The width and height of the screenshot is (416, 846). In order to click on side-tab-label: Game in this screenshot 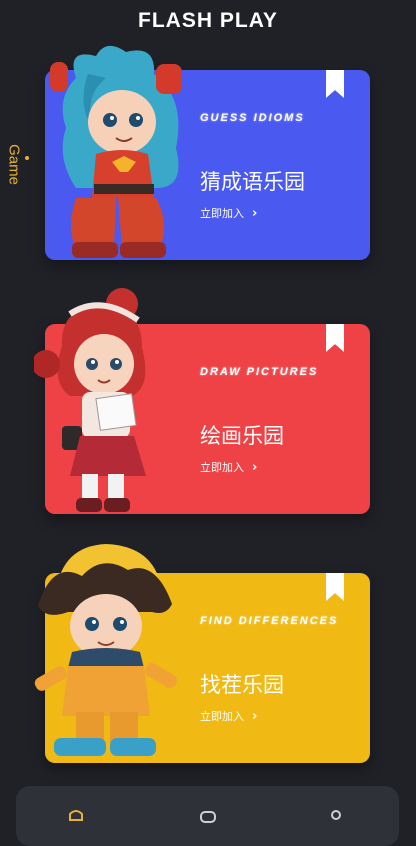, I will do `click(14, 164)`.